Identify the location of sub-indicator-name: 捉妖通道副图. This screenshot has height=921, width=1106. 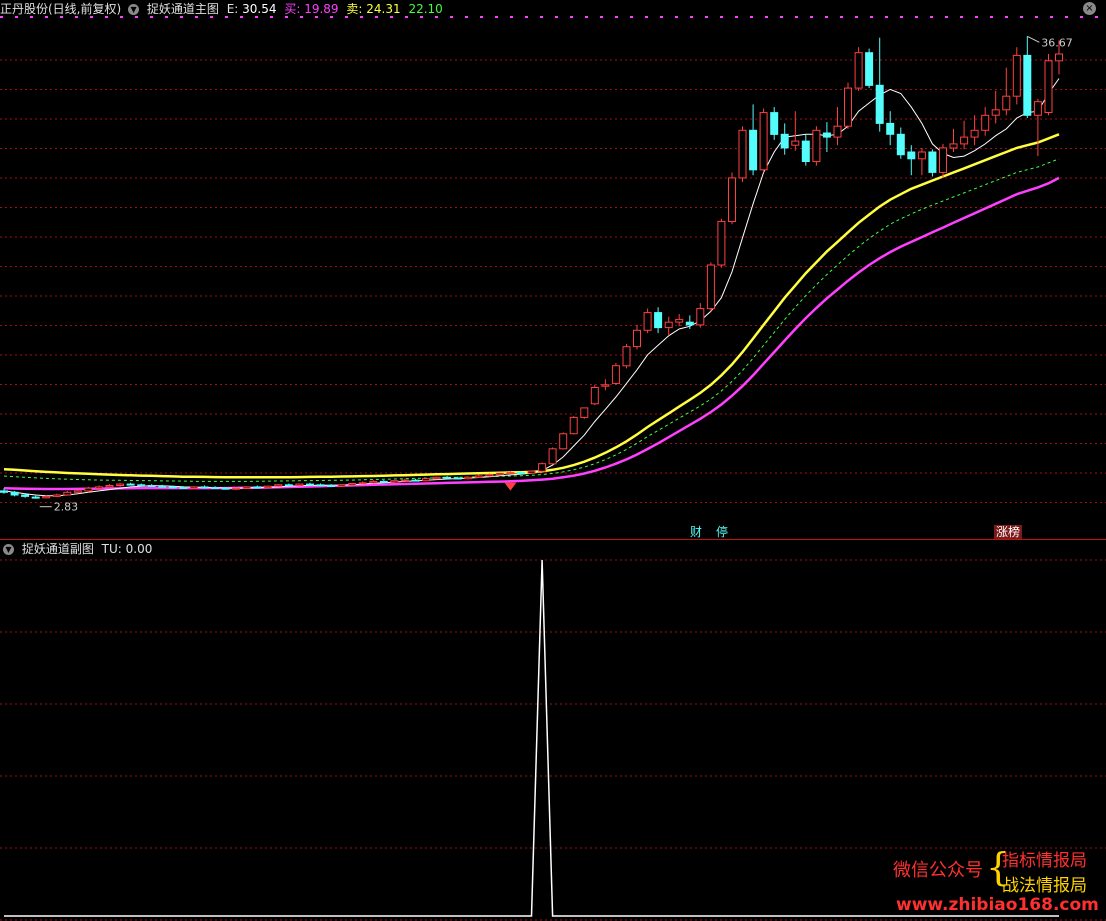
(58, 549).